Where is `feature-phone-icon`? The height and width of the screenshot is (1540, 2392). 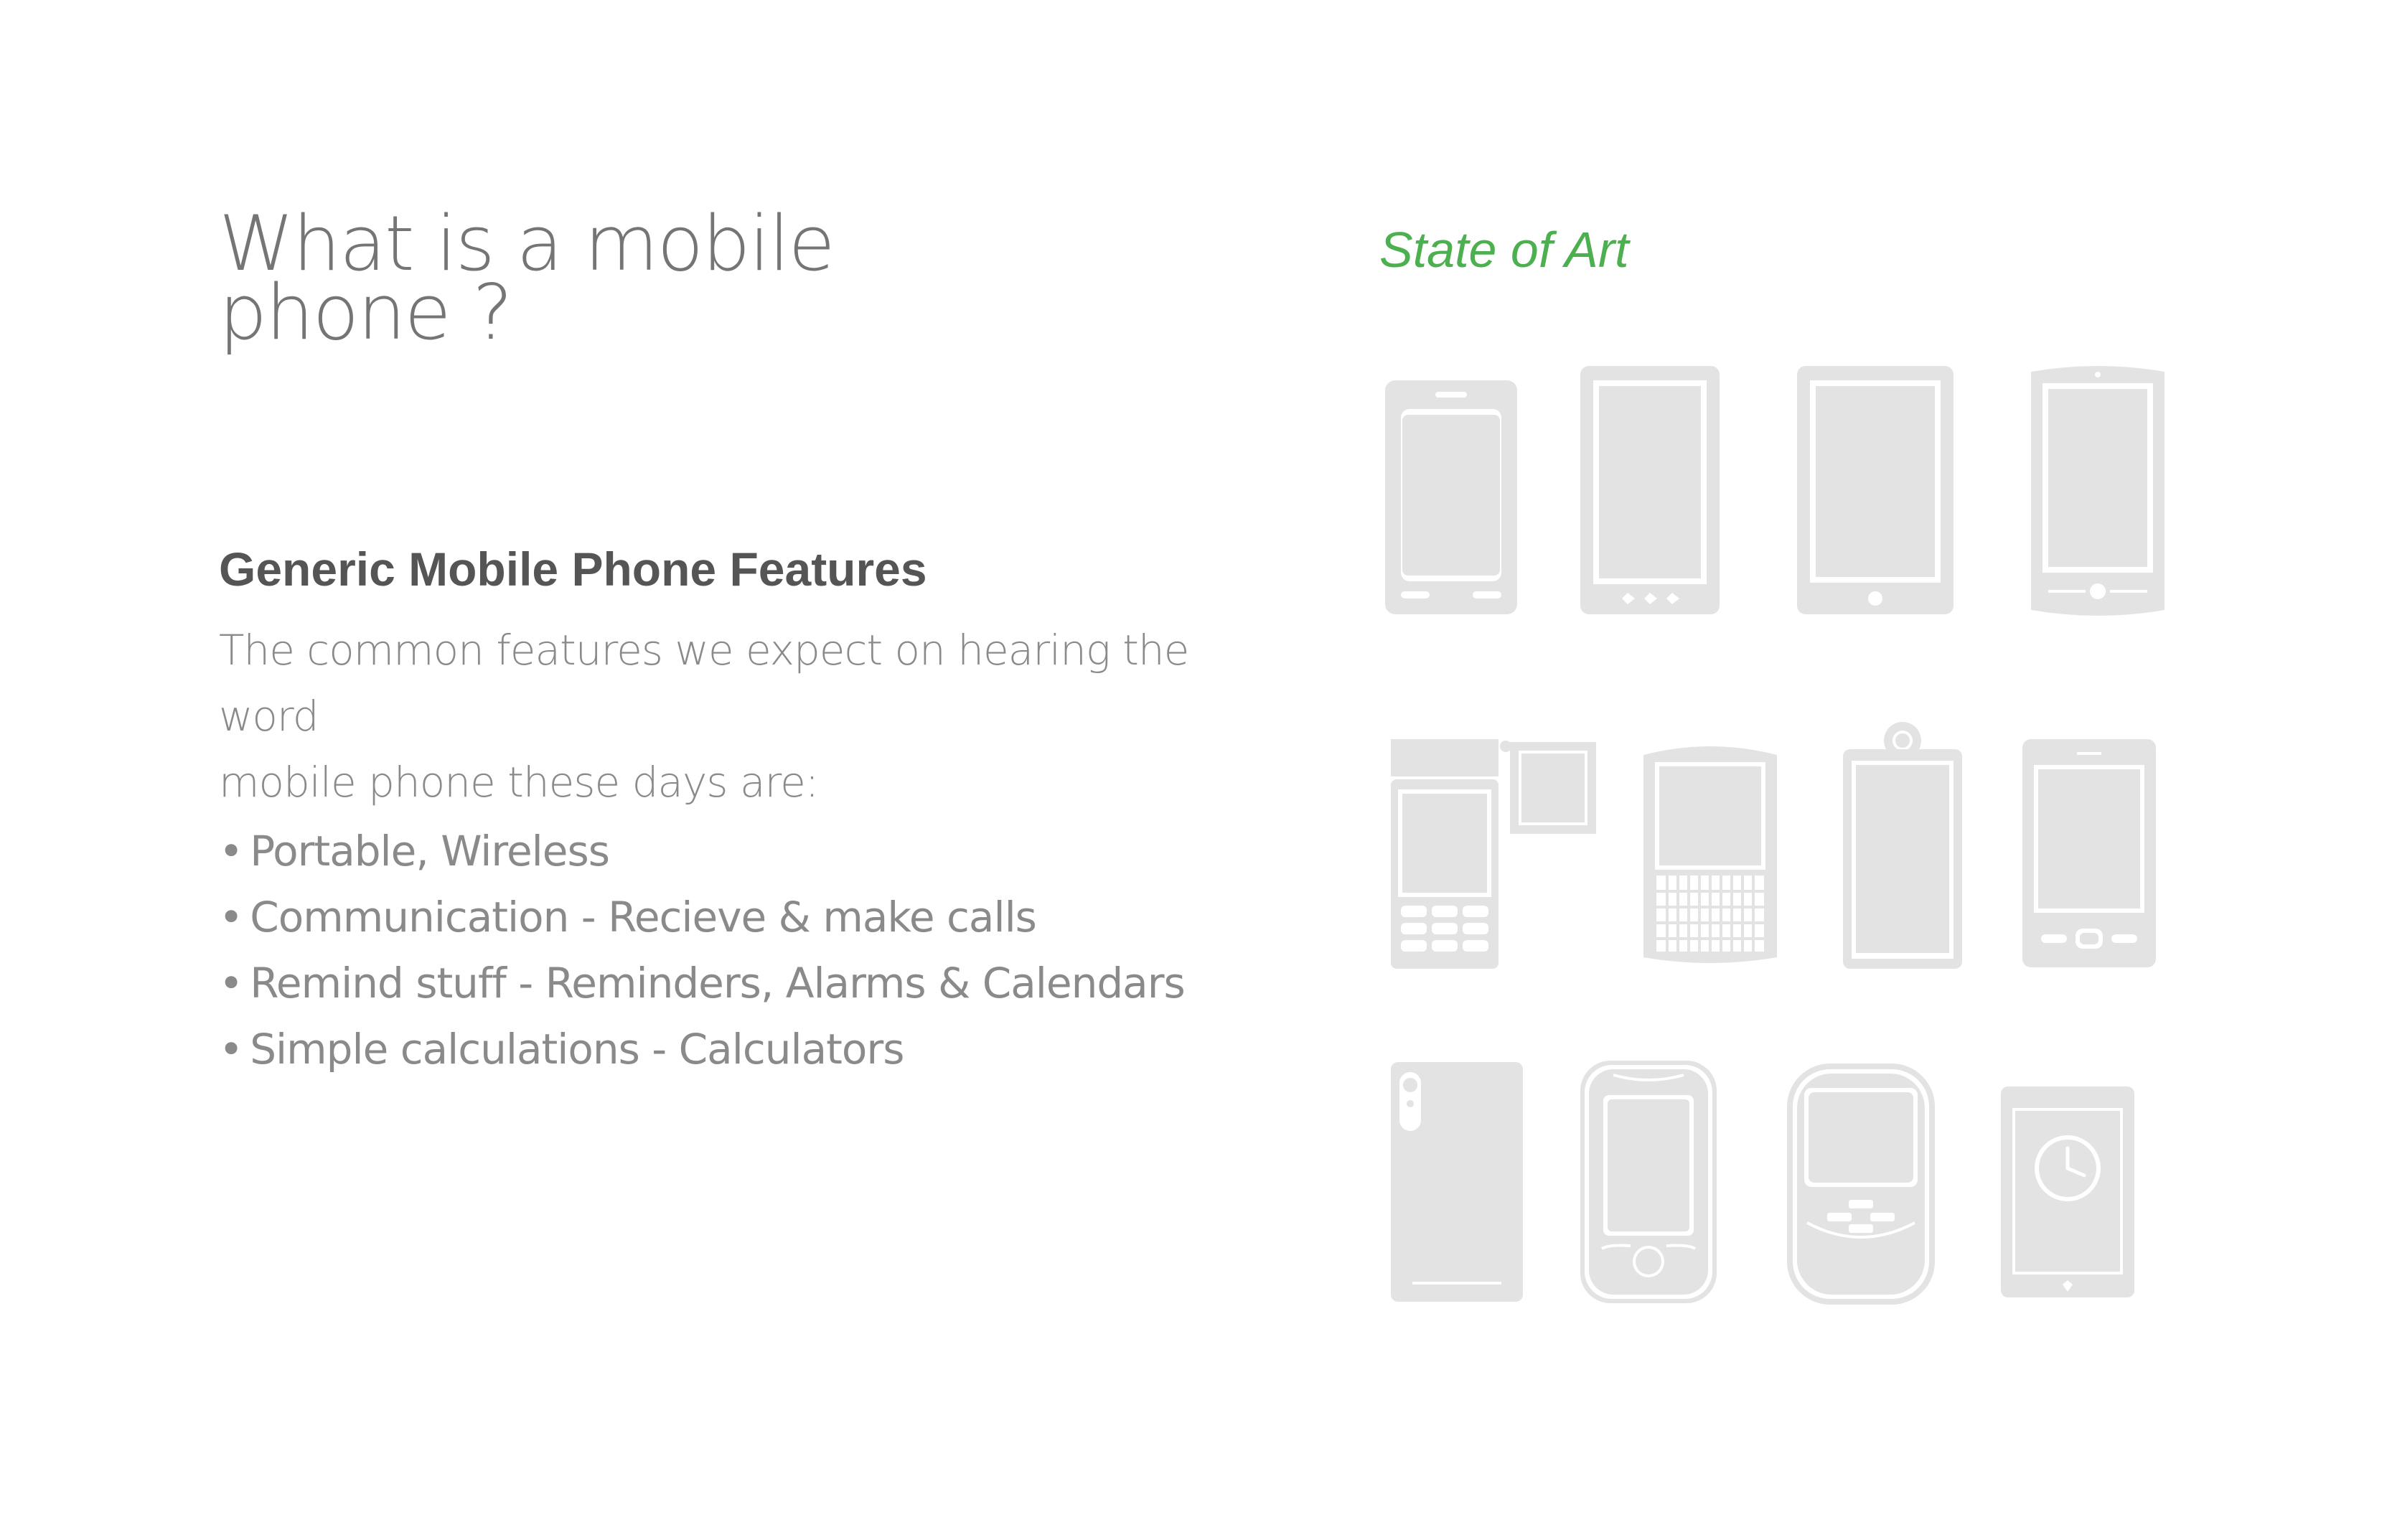
feature-phone-icon is located at coordinates (2089, 853).